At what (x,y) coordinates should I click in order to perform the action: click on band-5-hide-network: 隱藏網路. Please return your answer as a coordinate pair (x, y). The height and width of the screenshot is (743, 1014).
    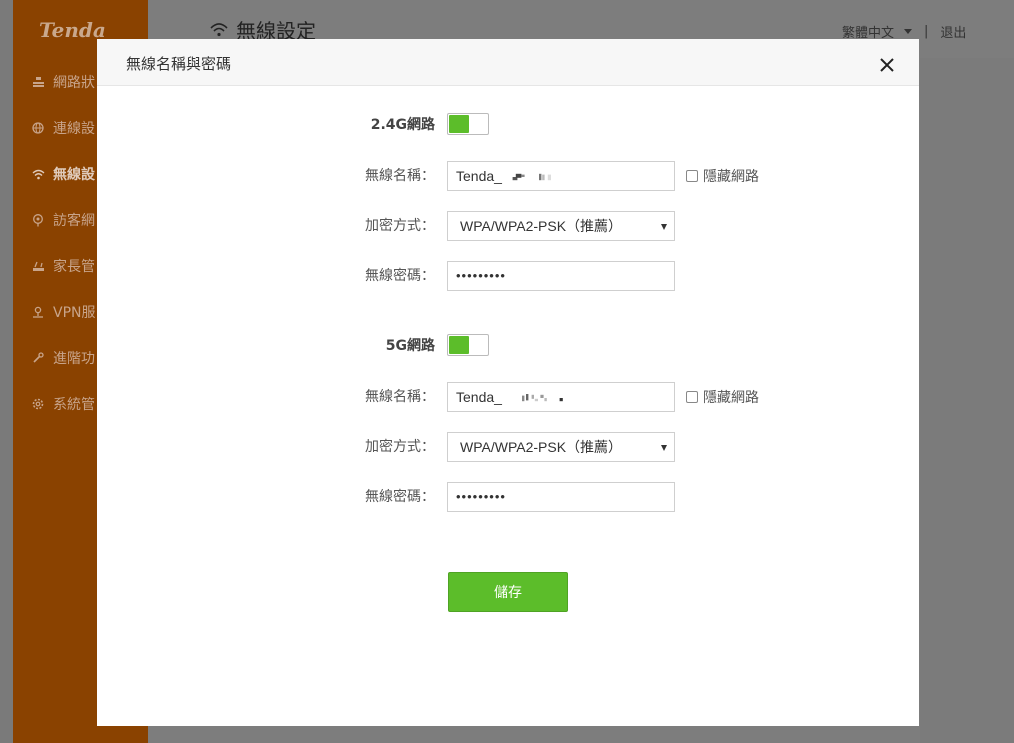
    Looking at the image, I should click on (722, 397).